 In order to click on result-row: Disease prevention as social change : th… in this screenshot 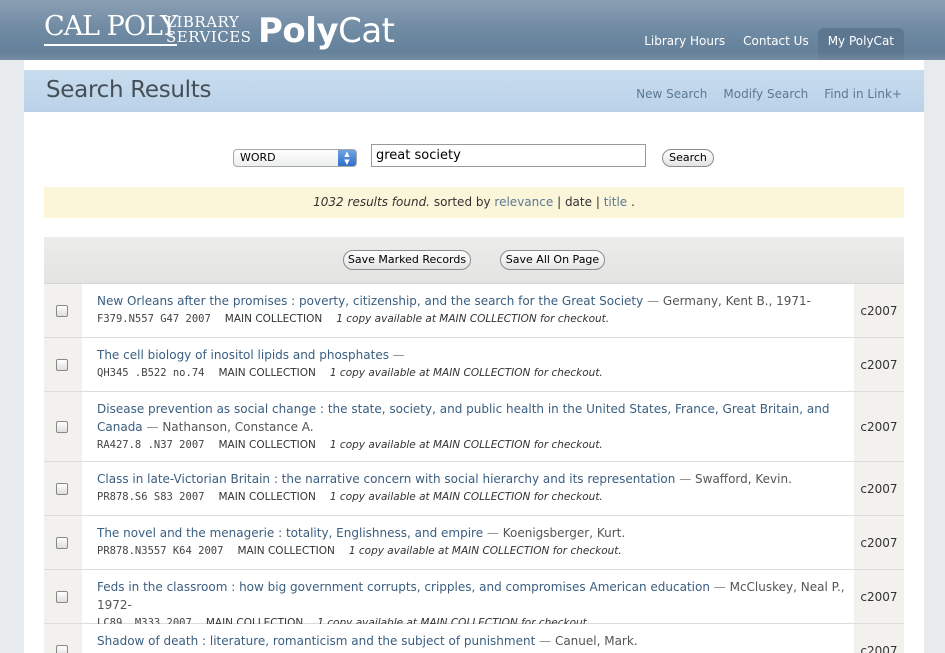, I will do `click(474, 427)`.